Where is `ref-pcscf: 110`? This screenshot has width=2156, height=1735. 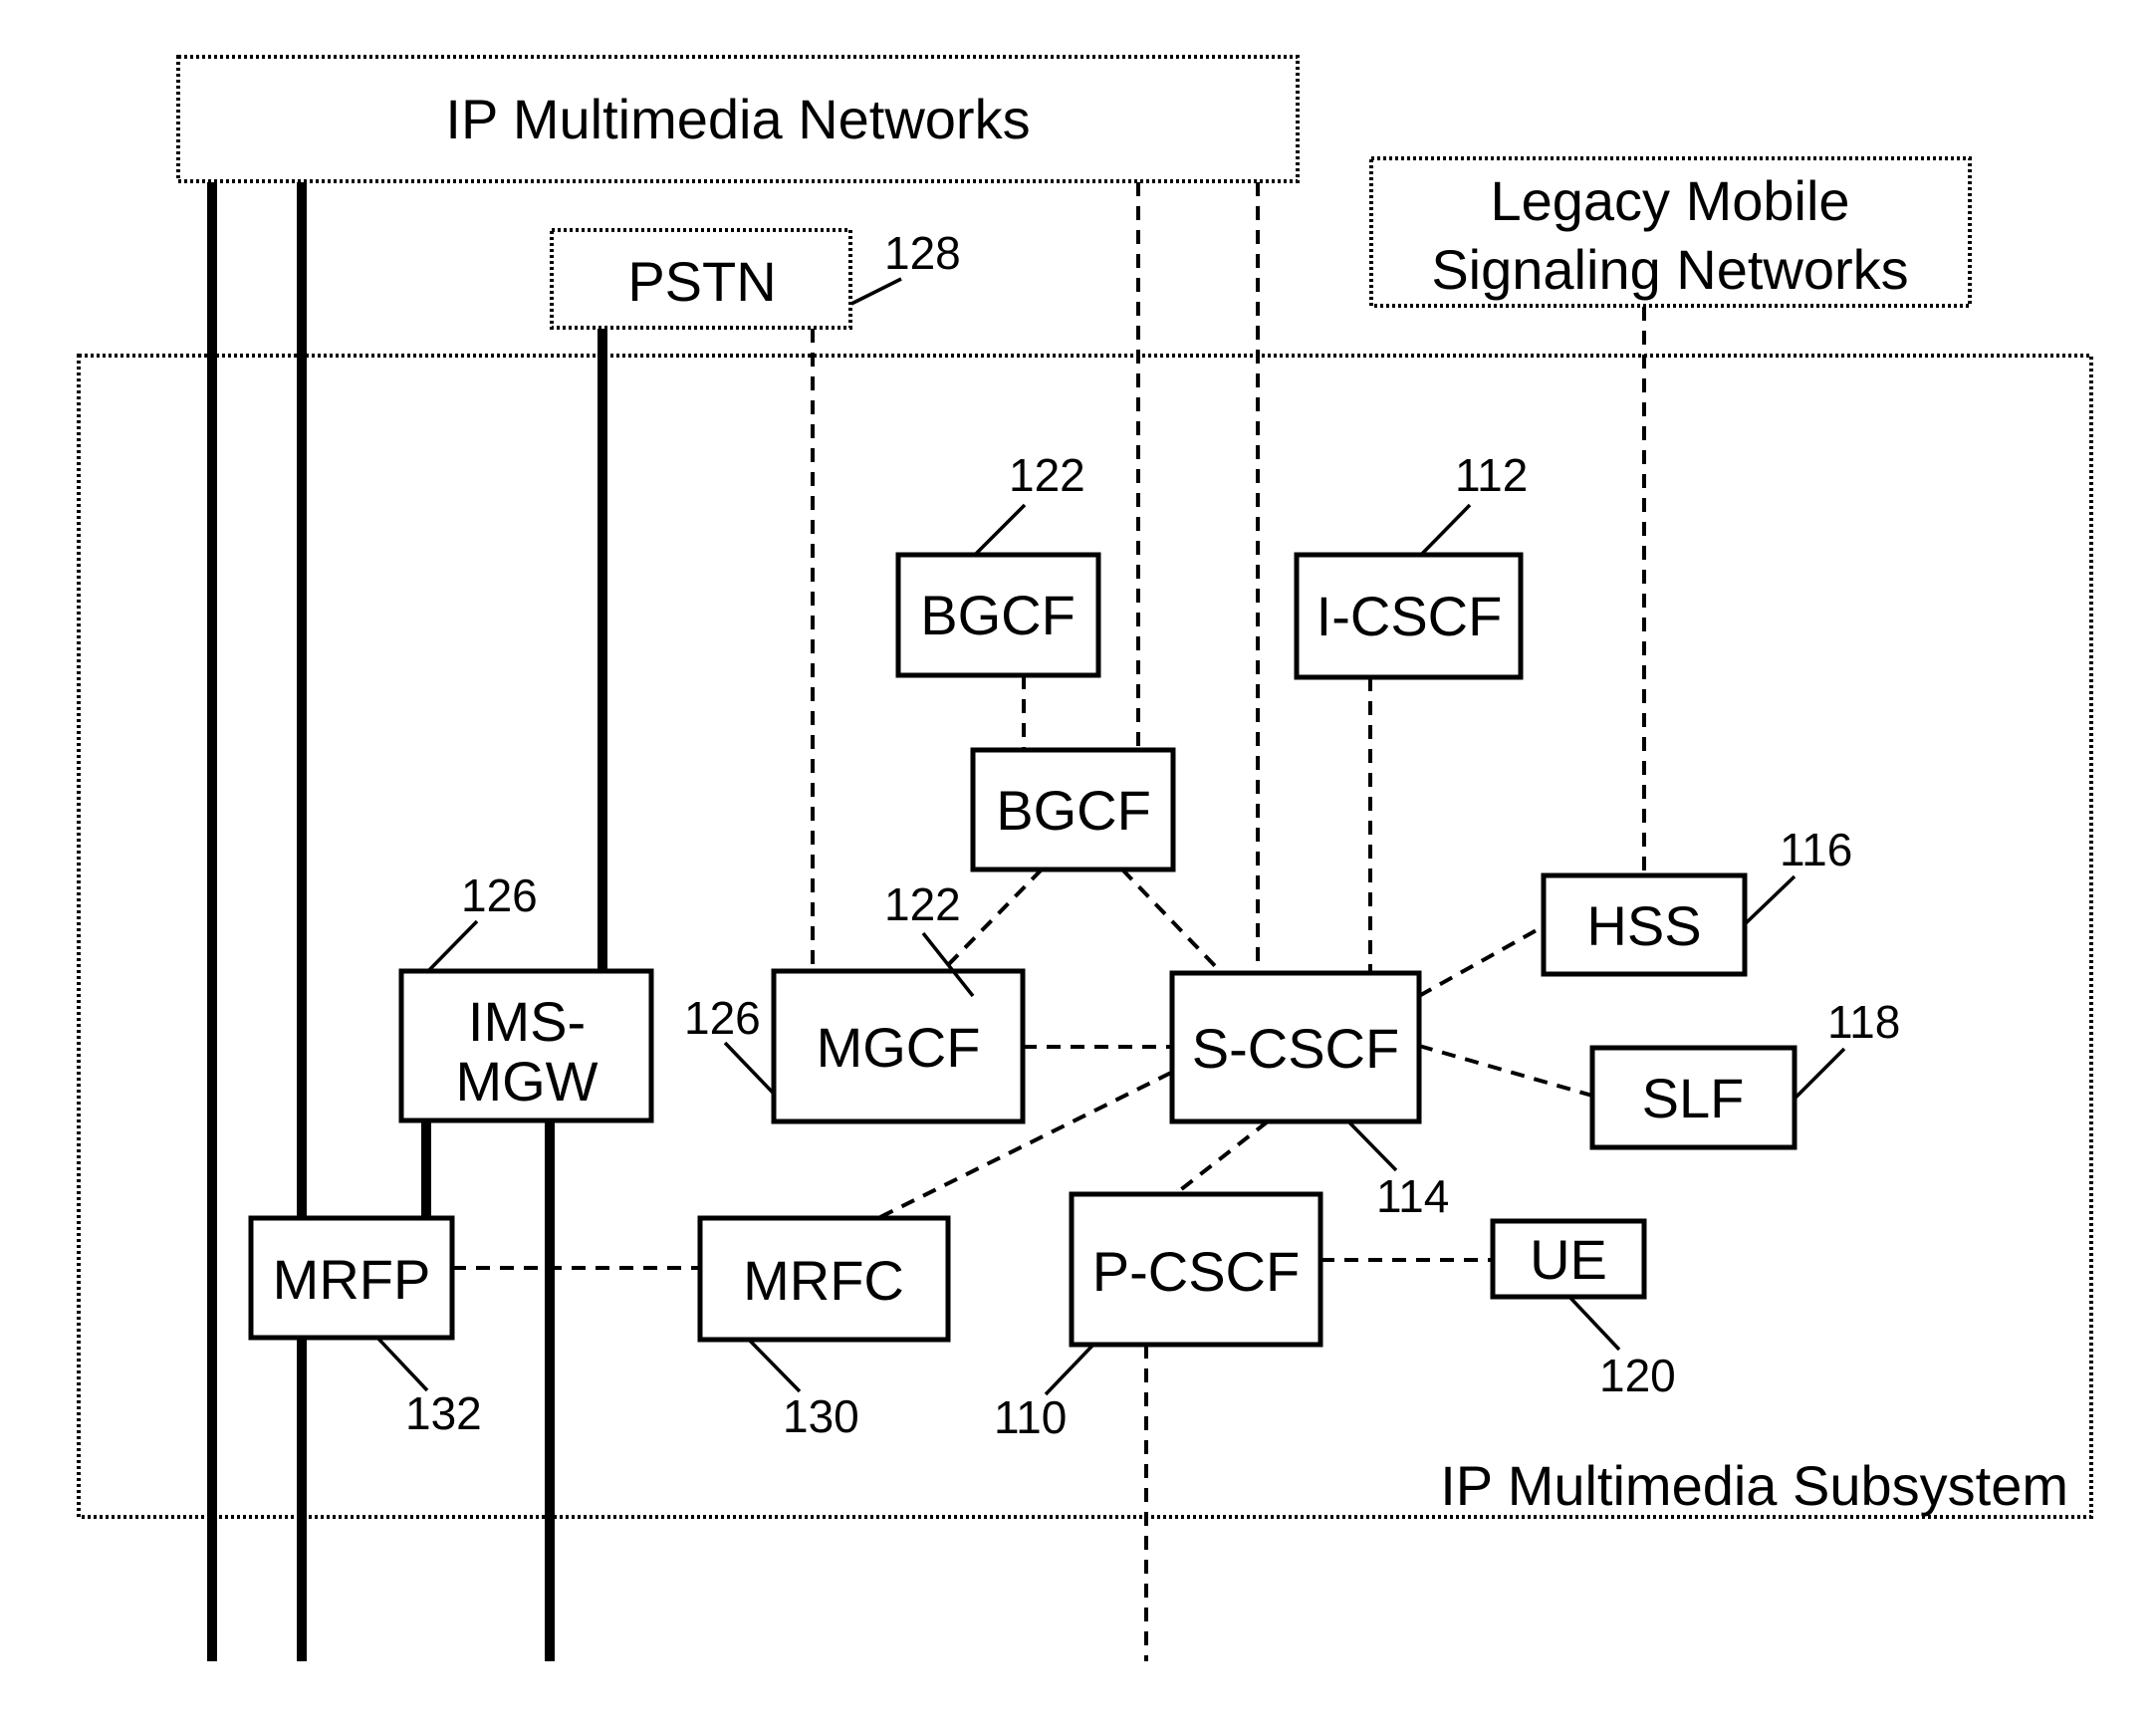
ref-pcscf: 110 is located at coordinates (1030, 1417).